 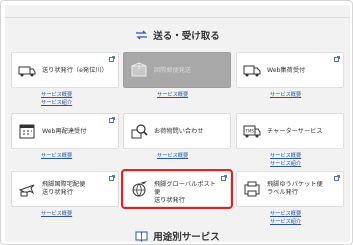 I want to click on card-label: Web集荷受付, so click(x=286, y=70).